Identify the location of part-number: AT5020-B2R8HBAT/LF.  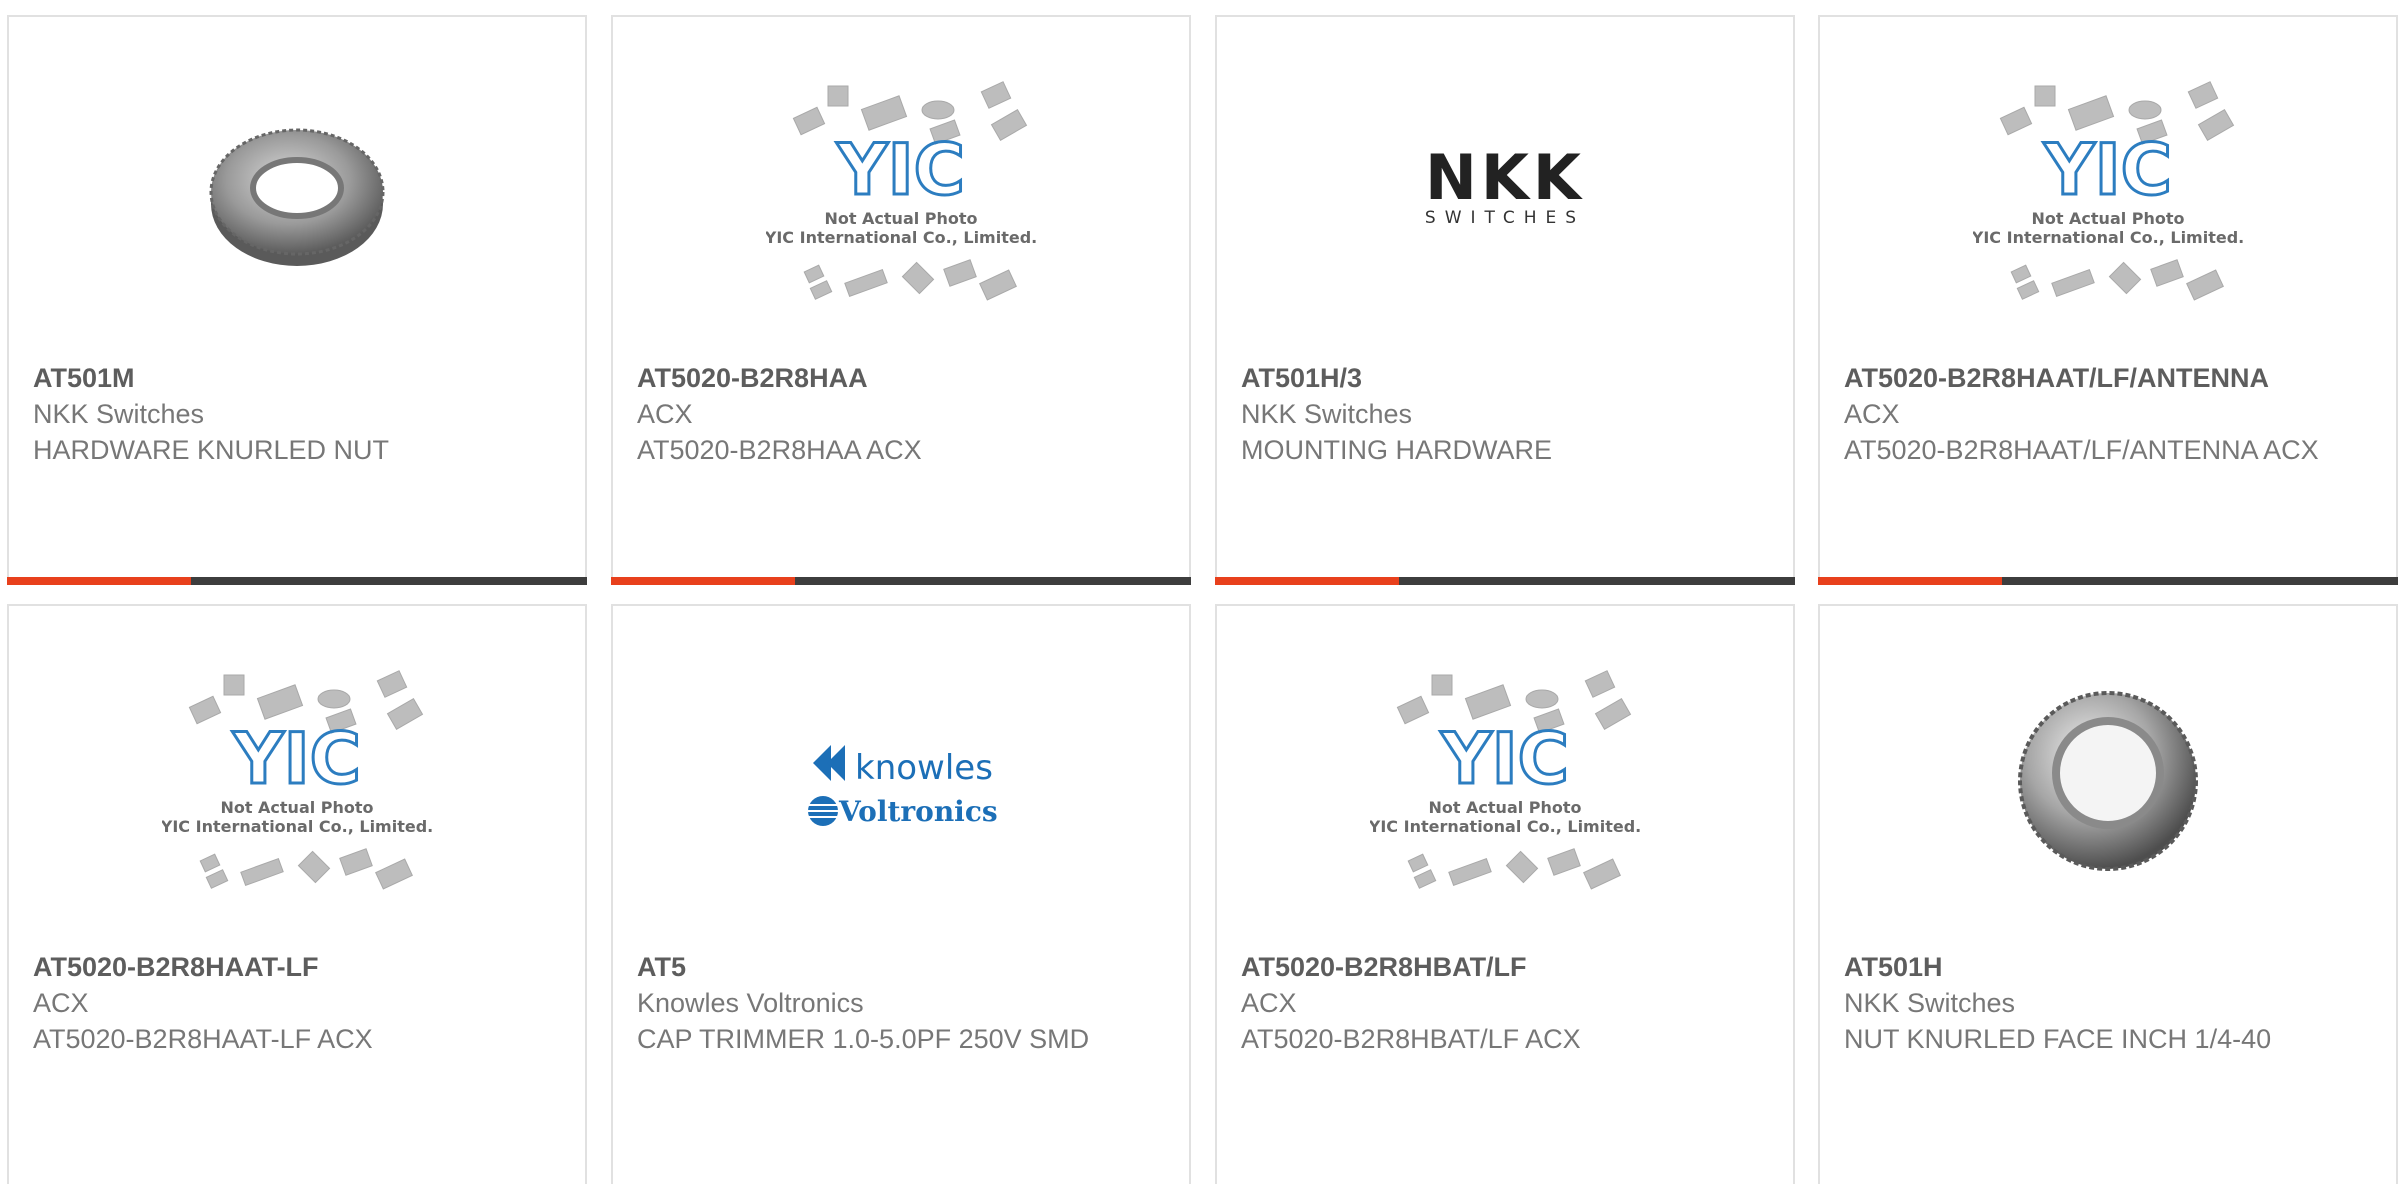
(1482, 967).